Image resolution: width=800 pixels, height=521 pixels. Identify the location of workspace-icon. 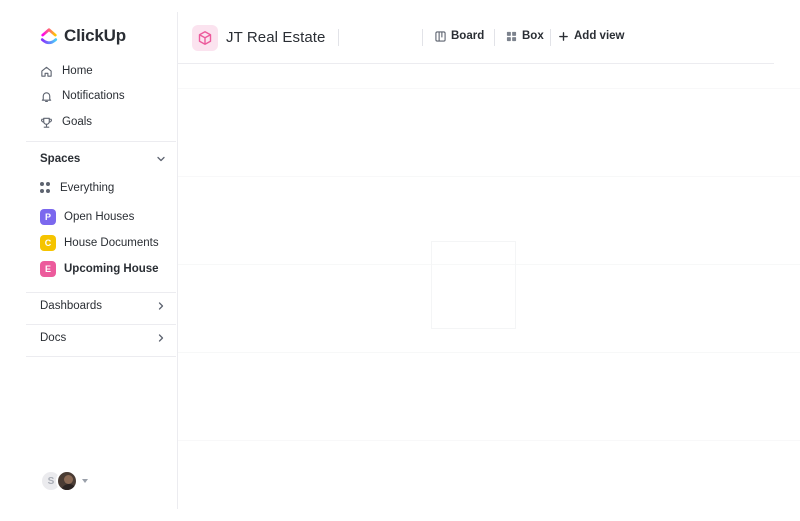
(205, 38).